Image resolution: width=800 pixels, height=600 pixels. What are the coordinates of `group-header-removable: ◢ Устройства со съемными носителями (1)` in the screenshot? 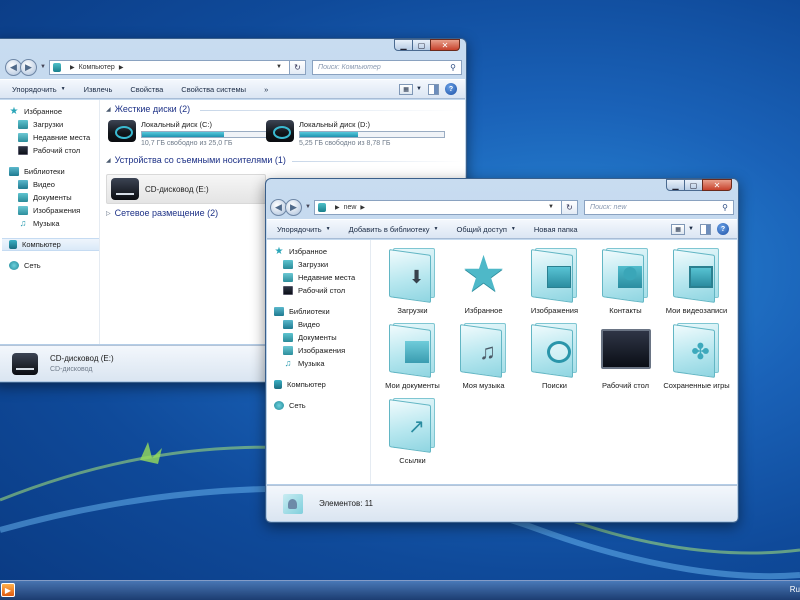 It's located at (196, 160).